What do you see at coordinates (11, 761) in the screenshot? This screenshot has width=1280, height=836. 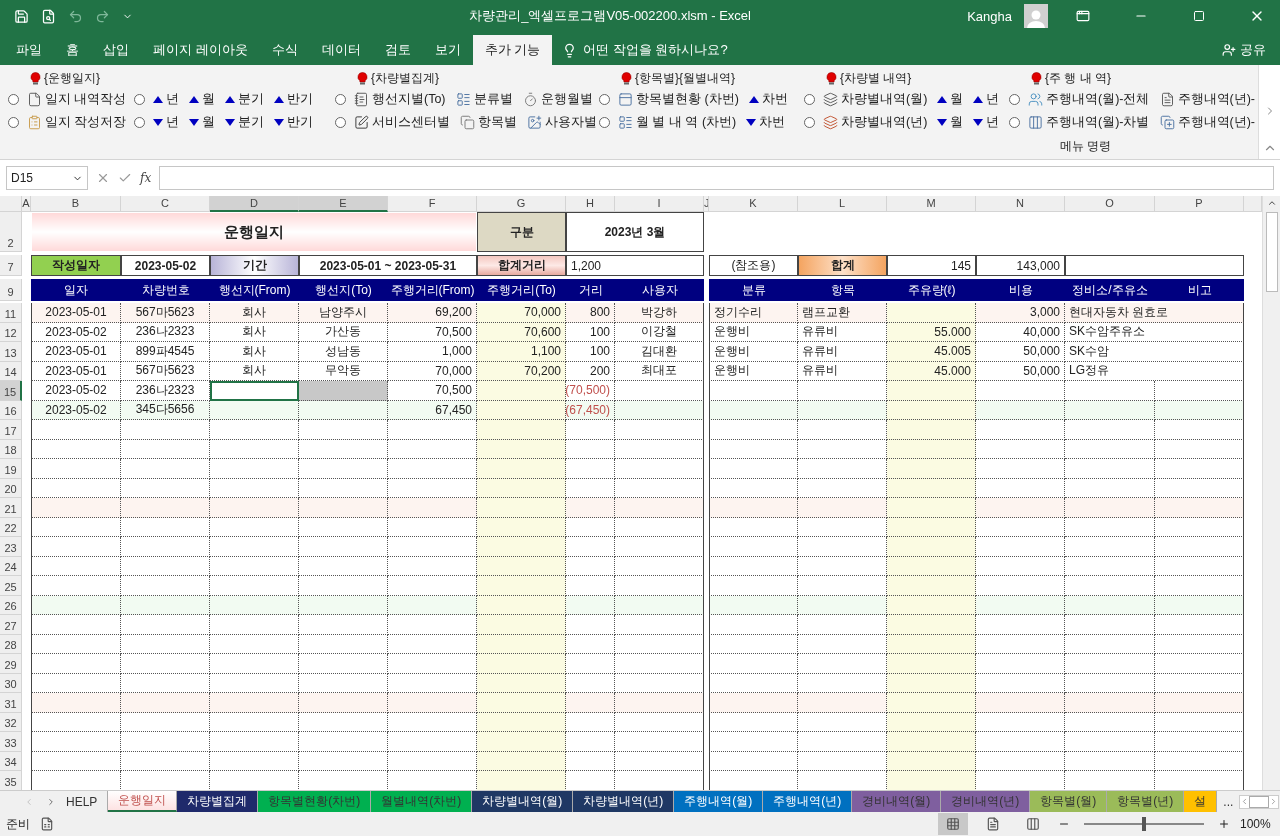 I see `row-header: 34` at bounding box center [11, 761].